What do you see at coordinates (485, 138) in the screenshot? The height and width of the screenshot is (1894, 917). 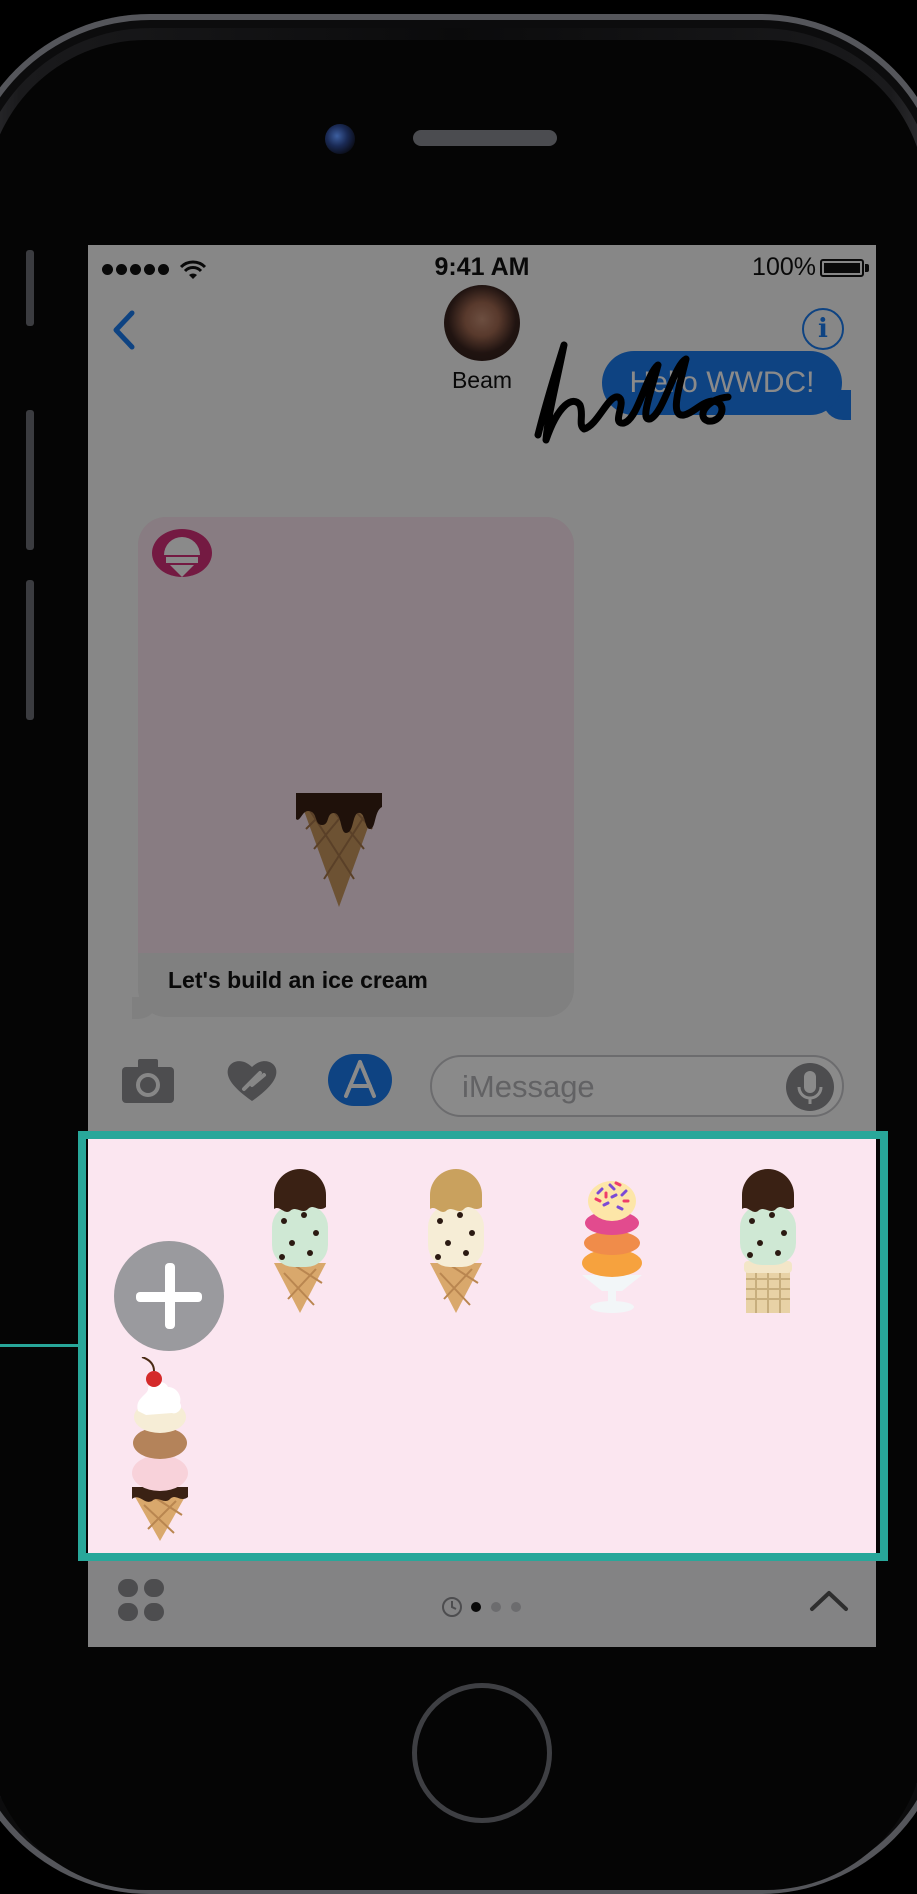 I see `earpiece-speaker` at bounding box center [485, 138].